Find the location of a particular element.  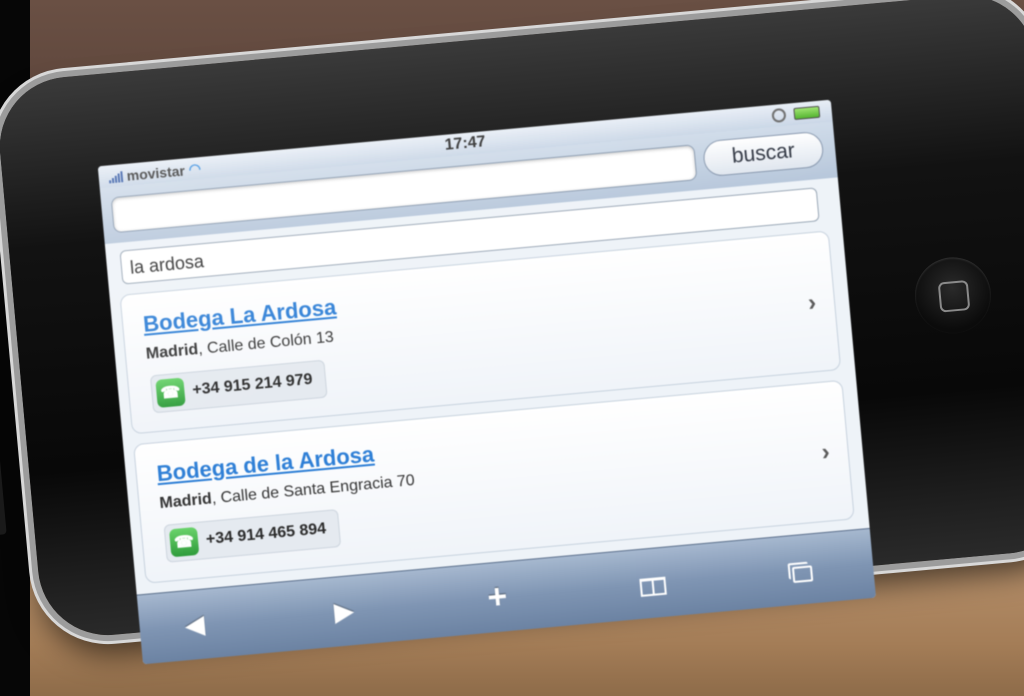

orientation-lock-icon is located at coordinates (779, 115).